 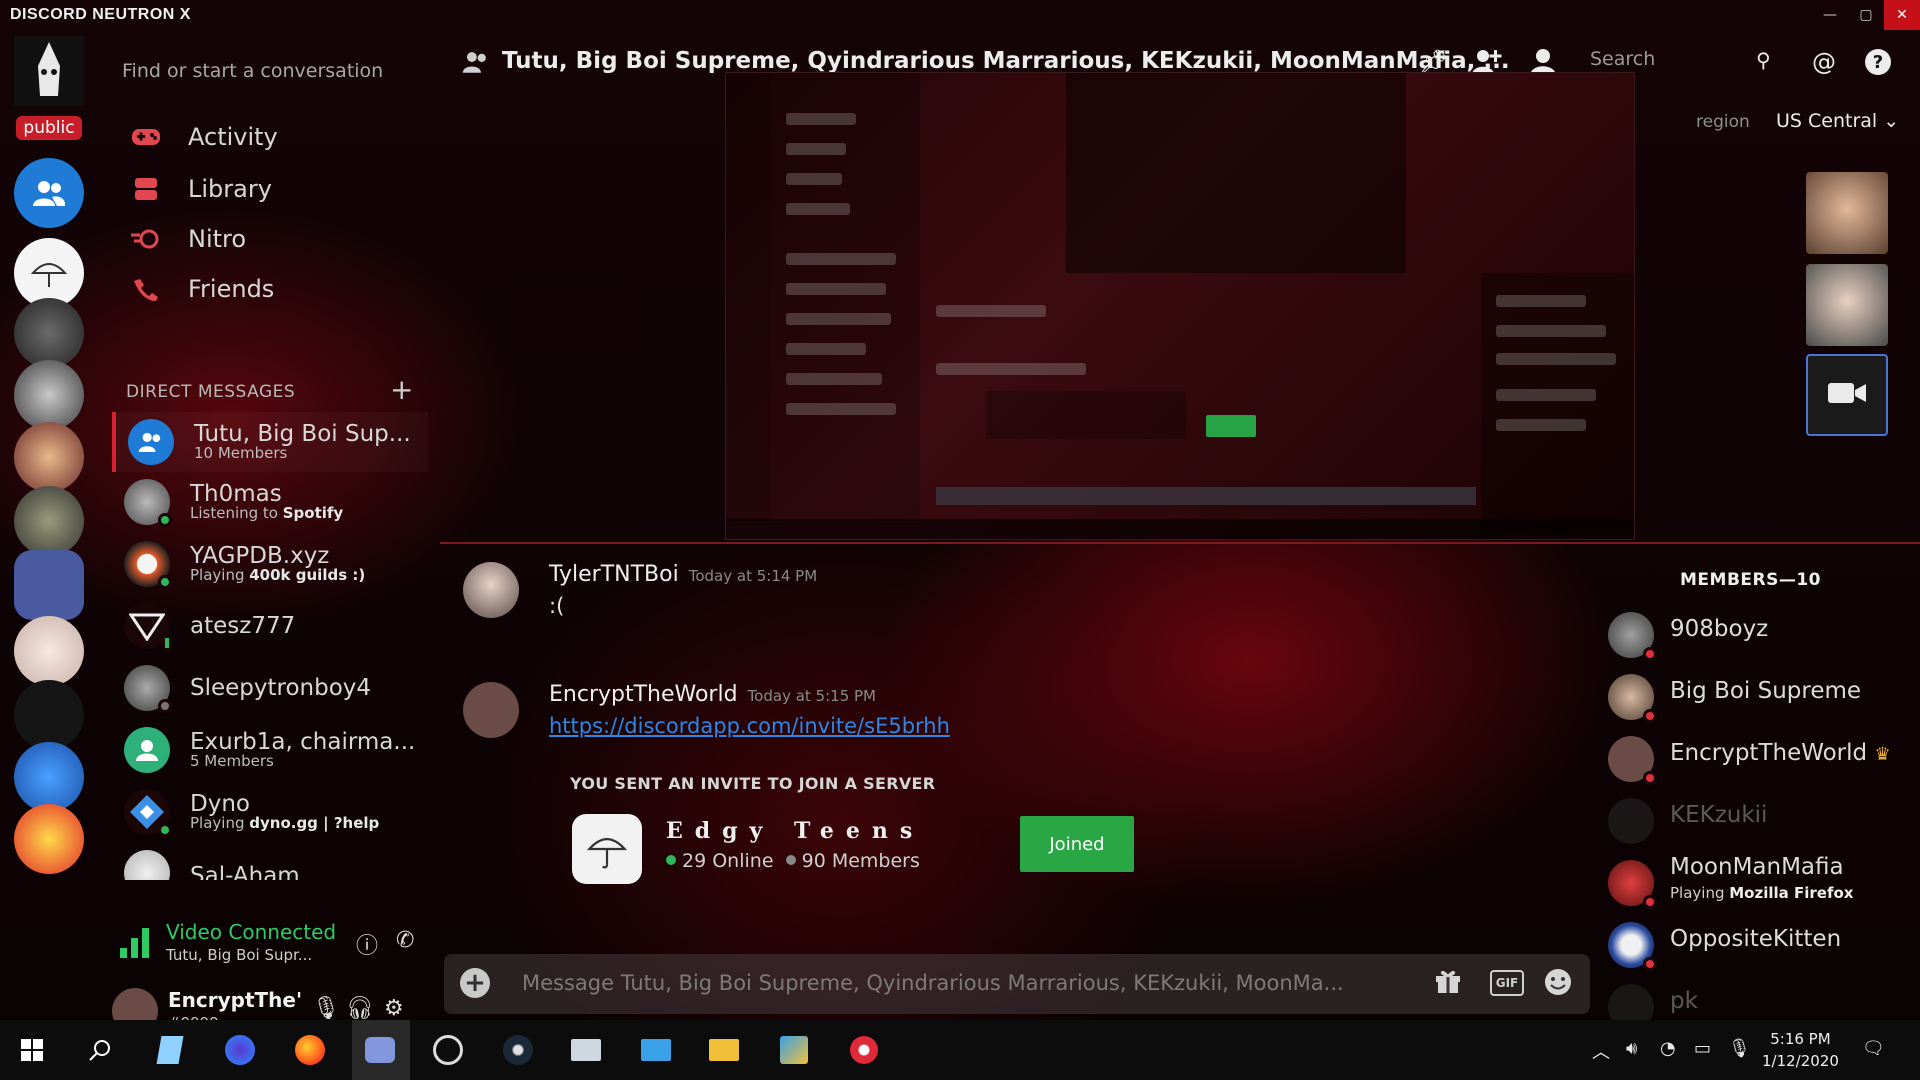 I want to click on windows-taskbar: ︿ 🔊︎ ◔ ▭ 🎙︎ 5:16 PM 1/12/2020 🗨︎, so click(x=960, y=1050).